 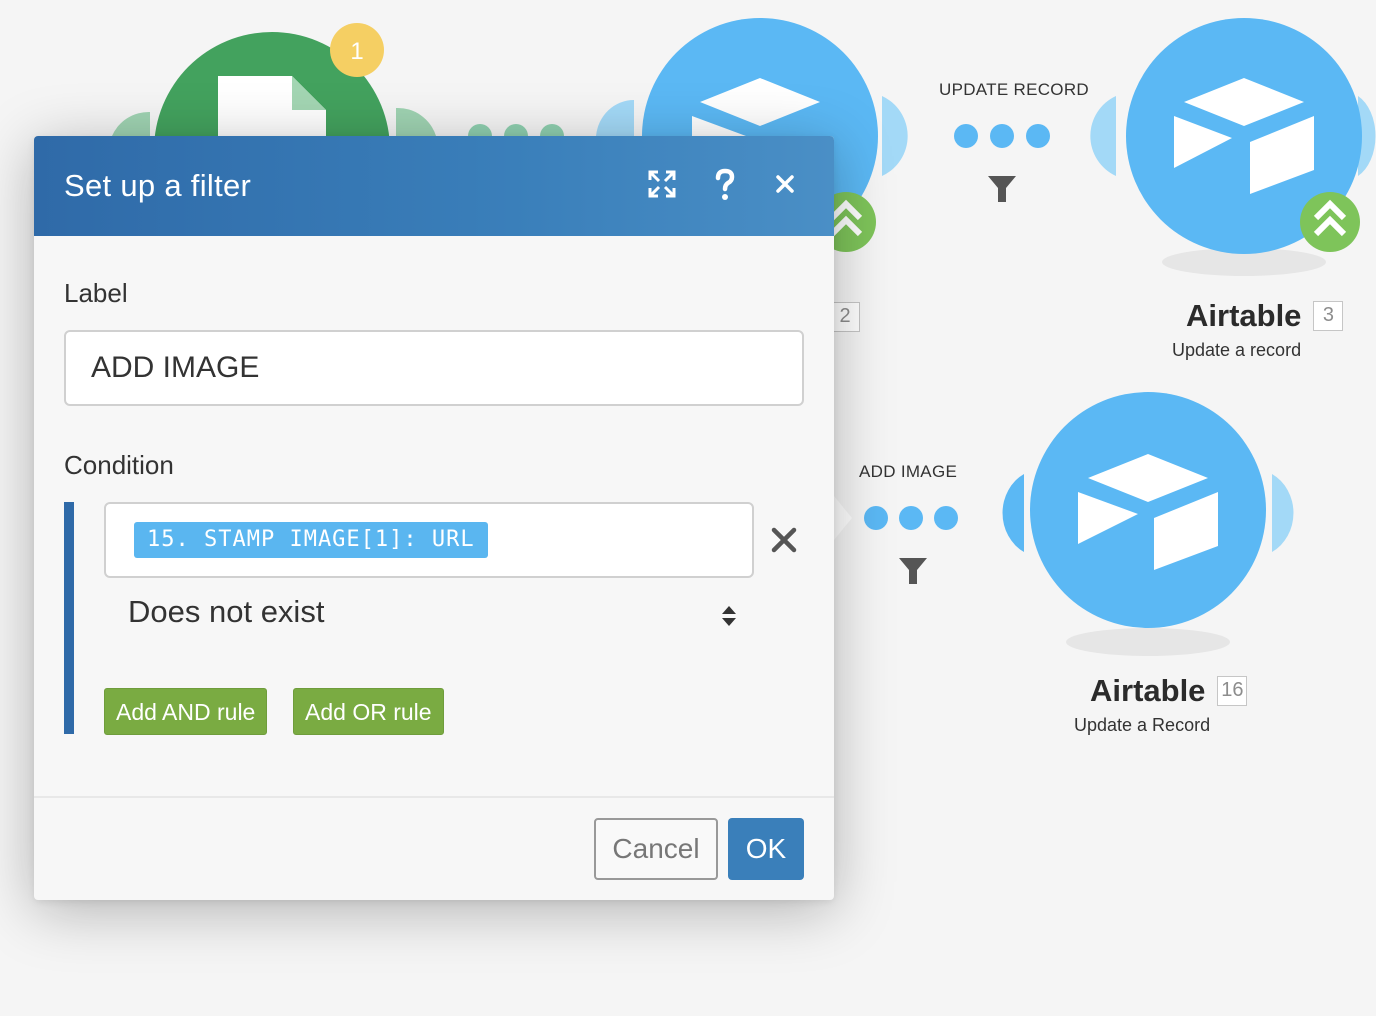 What do you see at coordinates (729, 616) in the screenshot?
I see `sort-arrows-icon` at bounding box center [729, 616].